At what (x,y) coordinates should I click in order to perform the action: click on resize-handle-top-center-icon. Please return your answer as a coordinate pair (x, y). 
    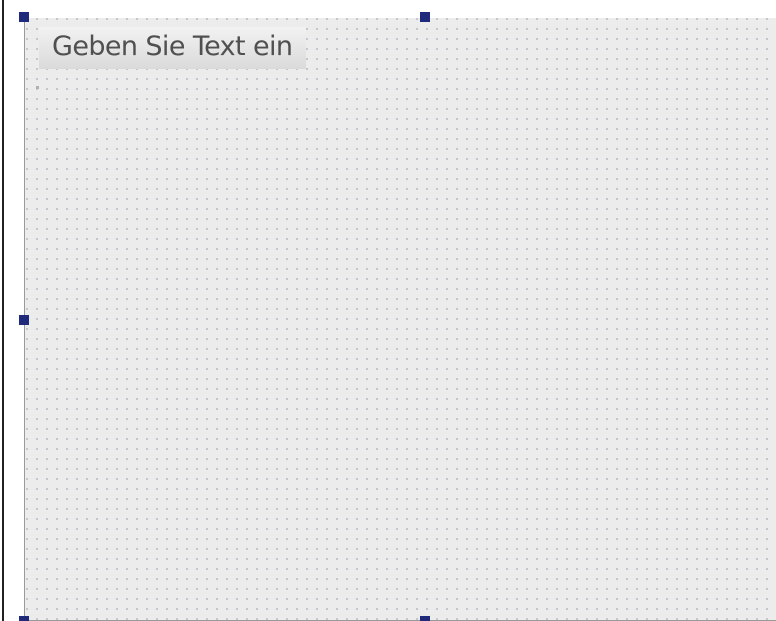
    Looking at the image, I should click on (425, 17).